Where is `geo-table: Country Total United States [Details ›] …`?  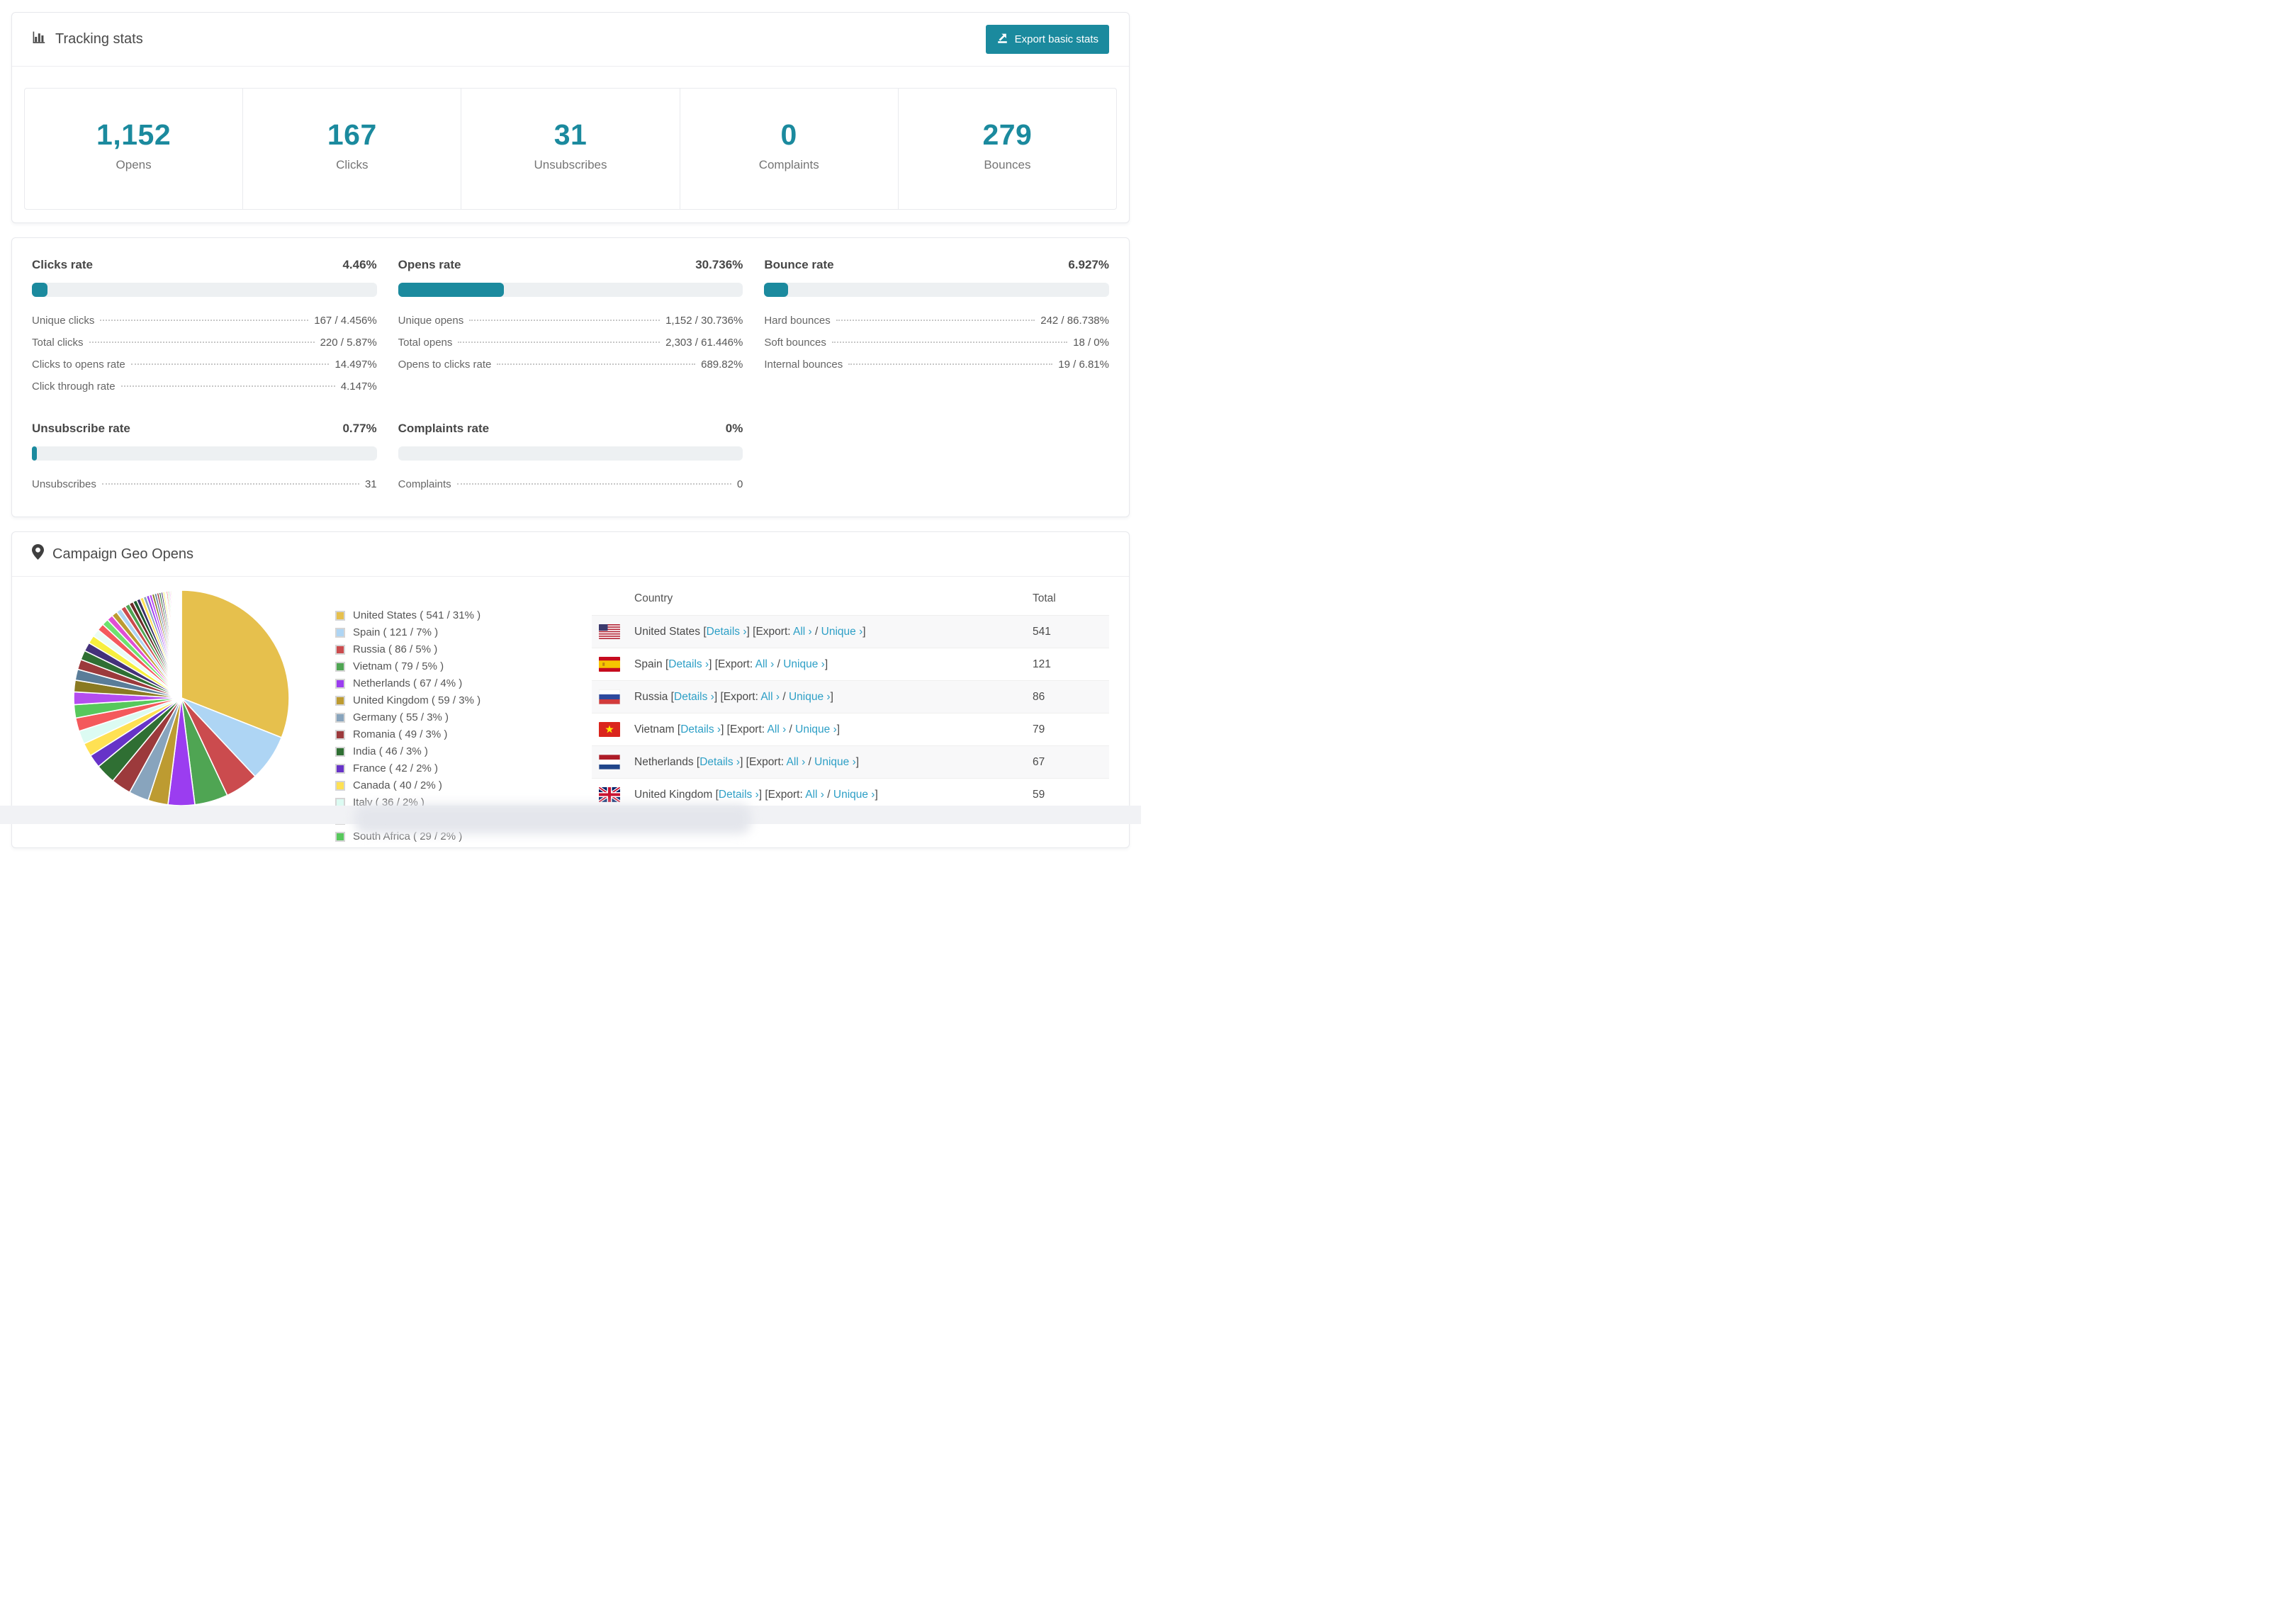 geo-table: Country Total United States [Details ›] … is located at coordinates (851, 702).